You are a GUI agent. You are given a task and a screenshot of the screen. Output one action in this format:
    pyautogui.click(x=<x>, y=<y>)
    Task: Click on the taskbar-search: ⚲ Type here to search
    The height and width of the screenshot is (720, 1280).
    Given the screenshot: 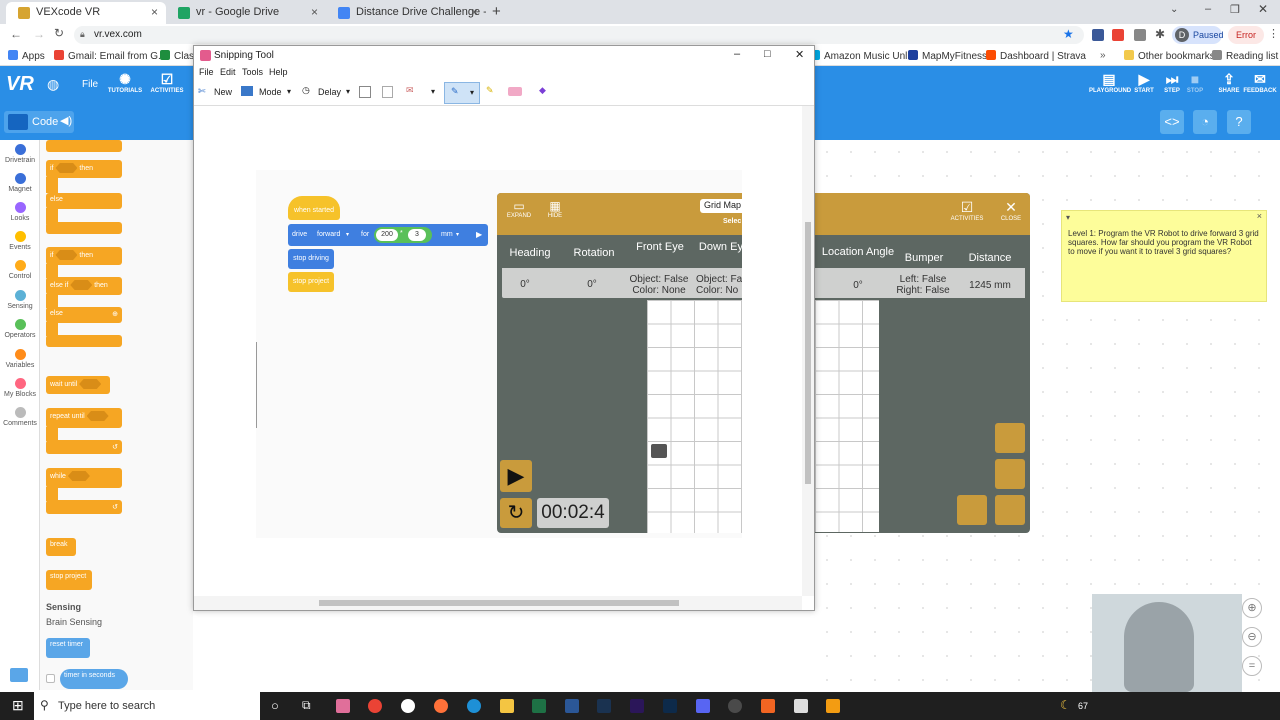 What is the action you would take?
    pyautogui.click(x=147, y=706)
    